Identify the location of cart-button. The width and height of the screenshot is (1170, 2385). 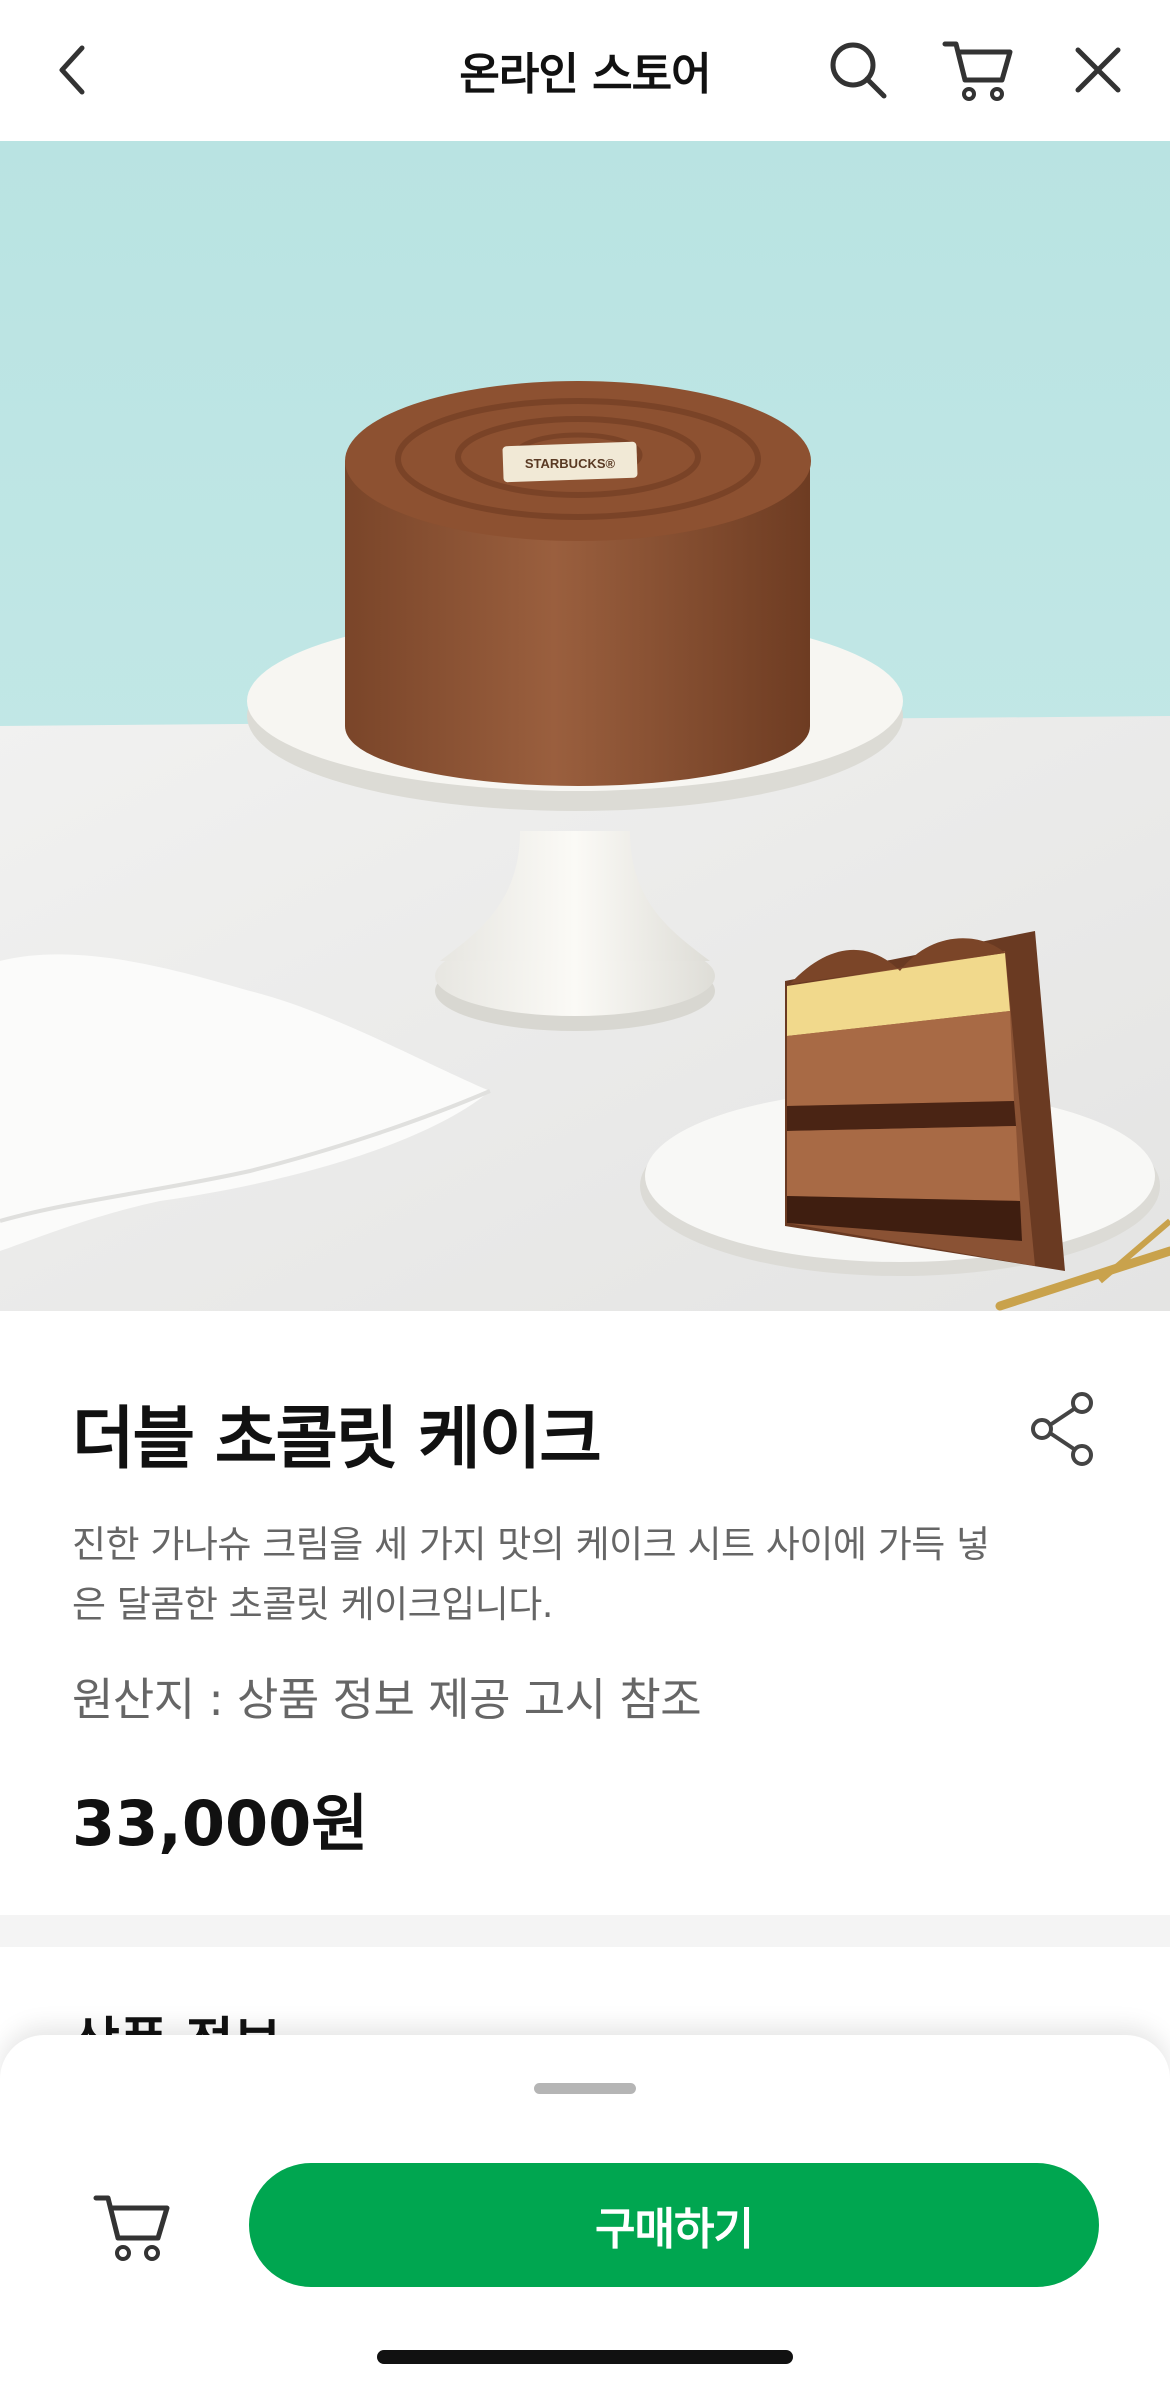
(978, 70).